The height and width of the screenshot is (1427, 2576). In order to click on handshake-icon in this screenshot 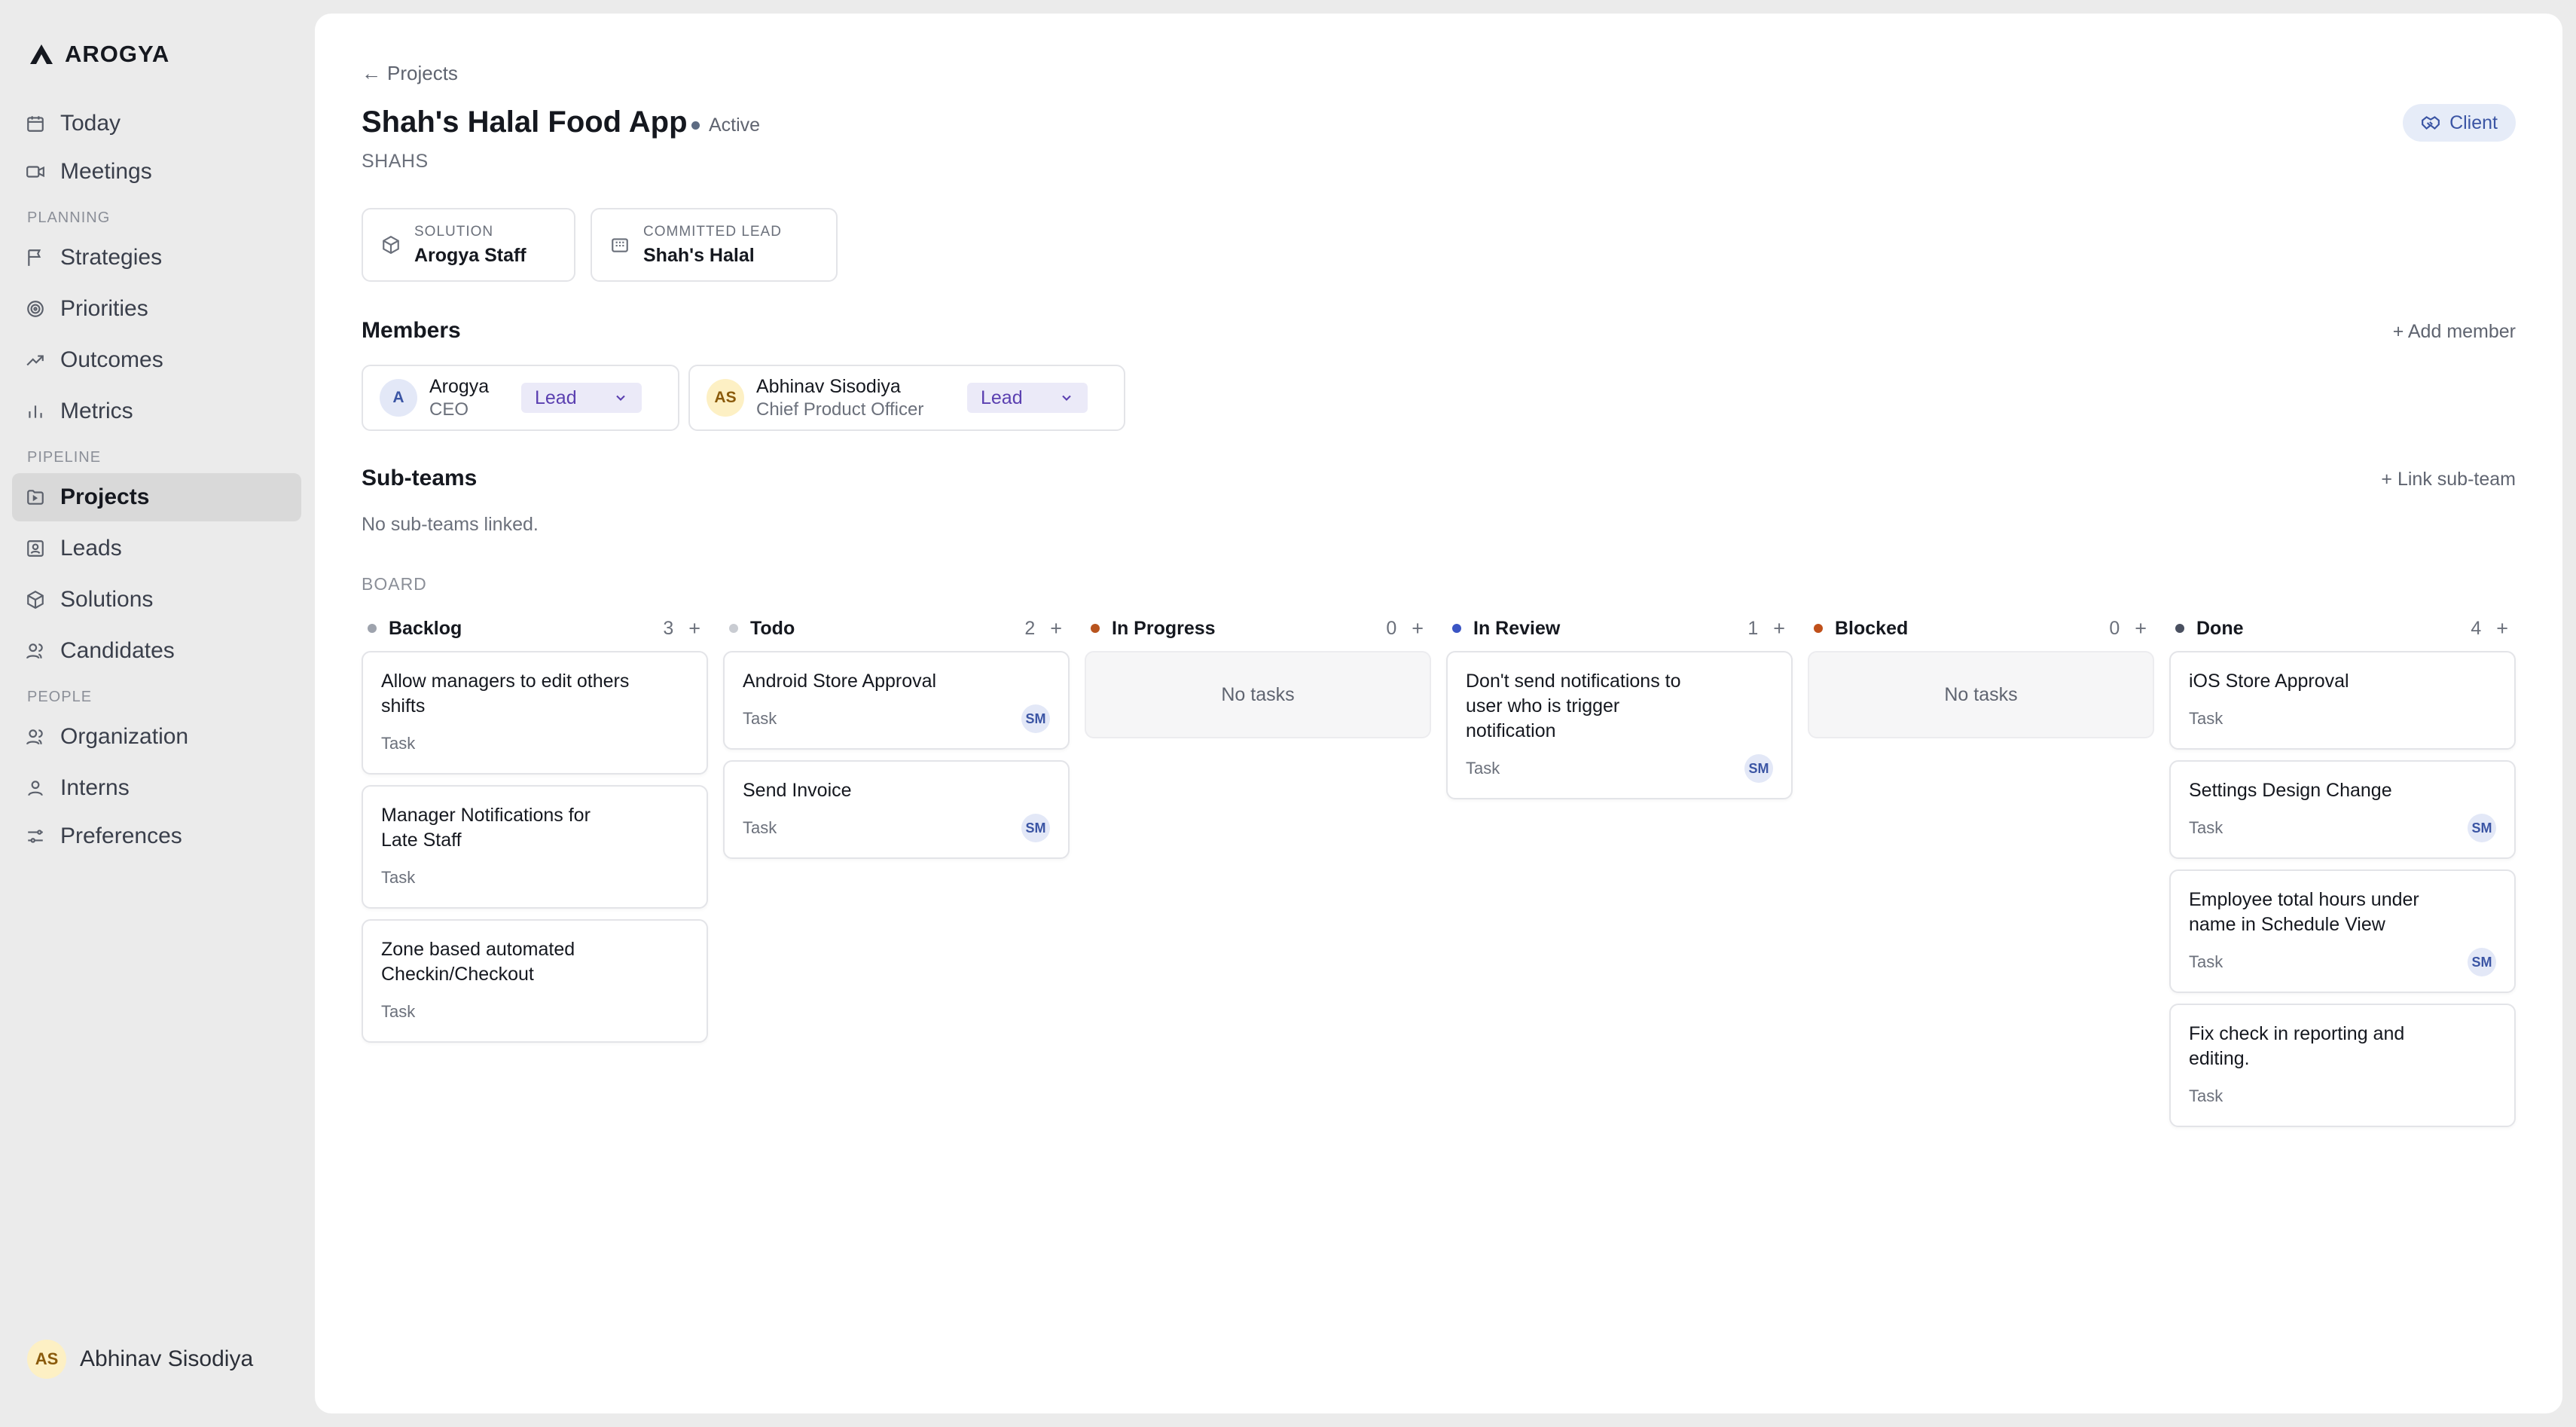, I will do `click(2431, 123)`.